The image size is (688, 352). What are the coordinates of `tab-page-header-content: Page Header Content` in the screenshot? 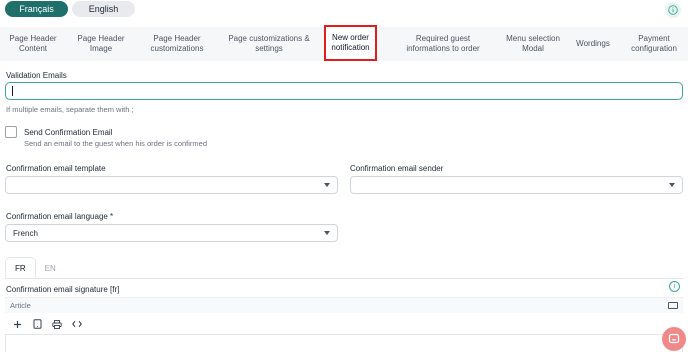 It's located at (33, 44).